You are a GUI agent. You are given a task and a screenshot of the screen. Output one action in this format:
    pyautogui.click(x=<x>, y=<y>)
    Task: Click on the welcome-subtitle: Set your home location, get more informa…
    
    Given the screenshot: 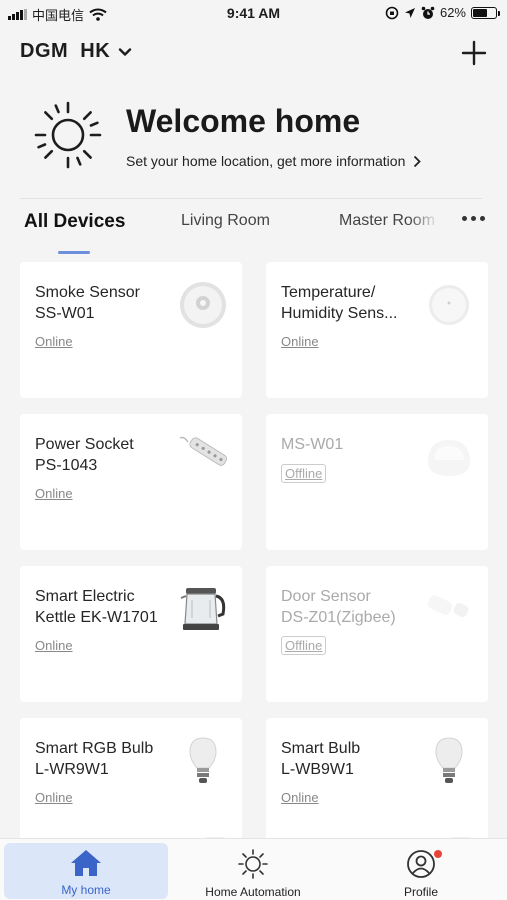 What is the action you would take?
    pyautogui.click(x=266, y=161)
    